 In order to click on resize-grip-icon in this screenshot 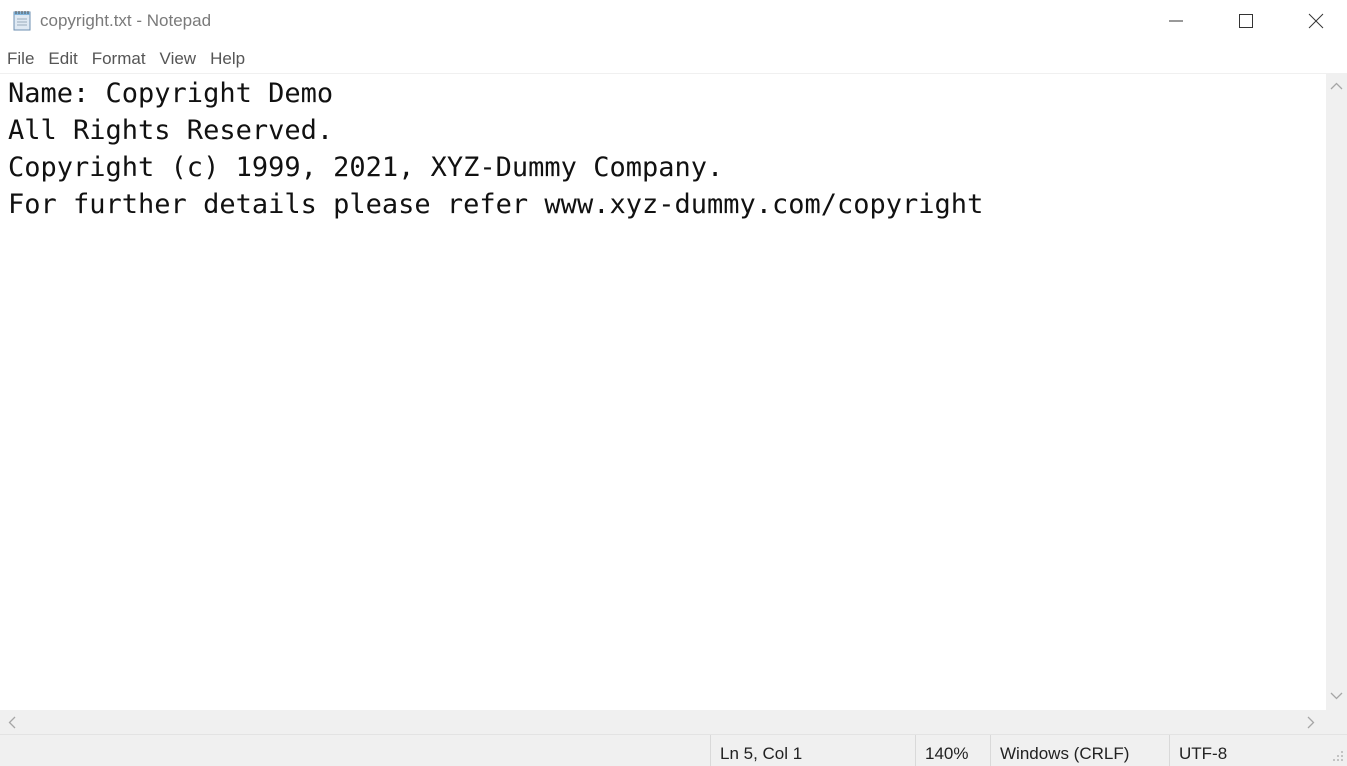, I will do `click(1338, 756)`.